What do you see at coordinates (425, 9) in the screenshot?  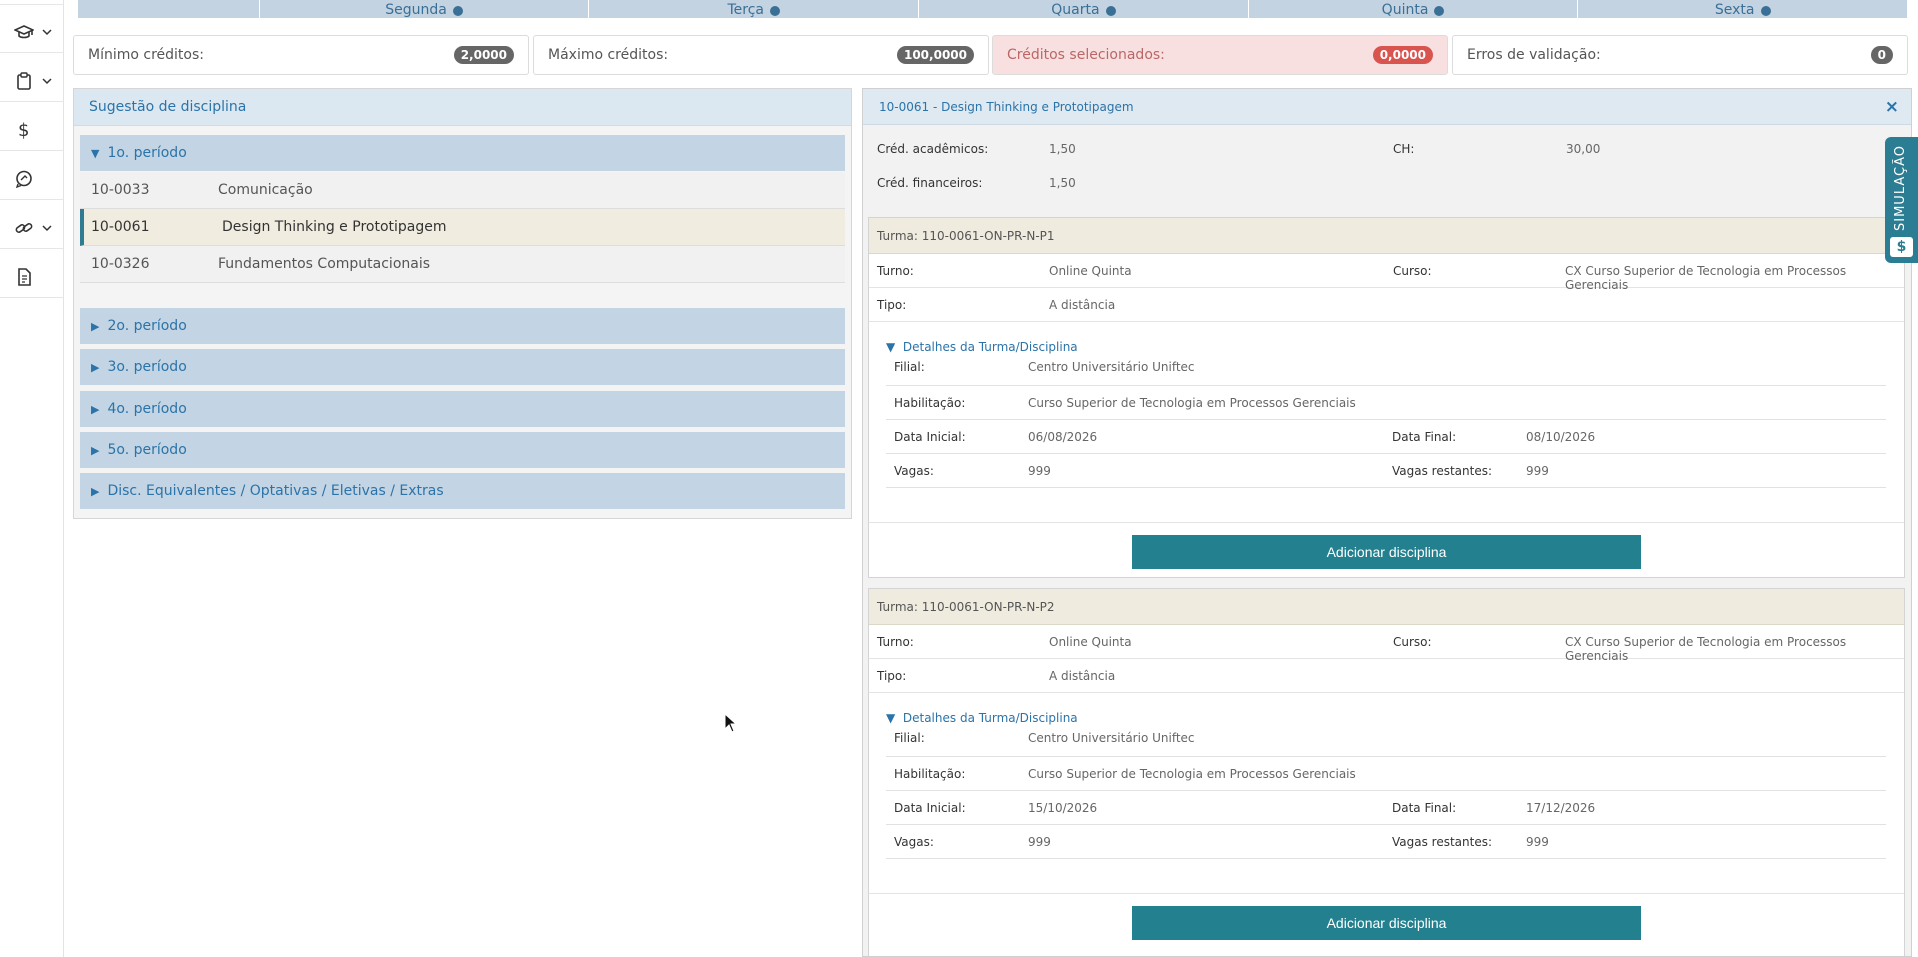 I see `weekday-segunda: Segunda` at bounding box center [425, 9].